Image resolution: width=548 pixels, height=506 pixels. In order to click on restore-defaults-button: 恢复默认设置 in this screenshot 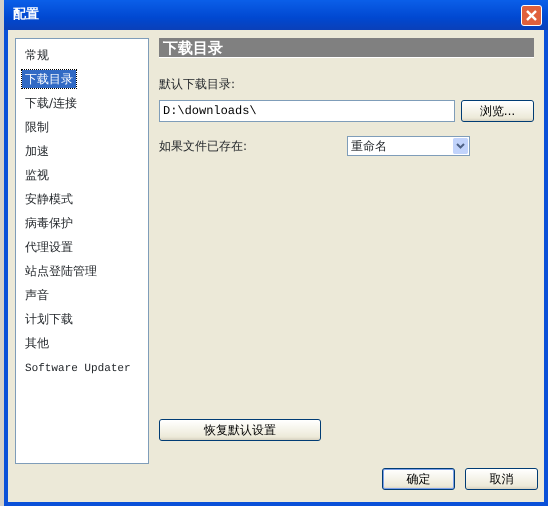, I will do `click(240, 430)`.